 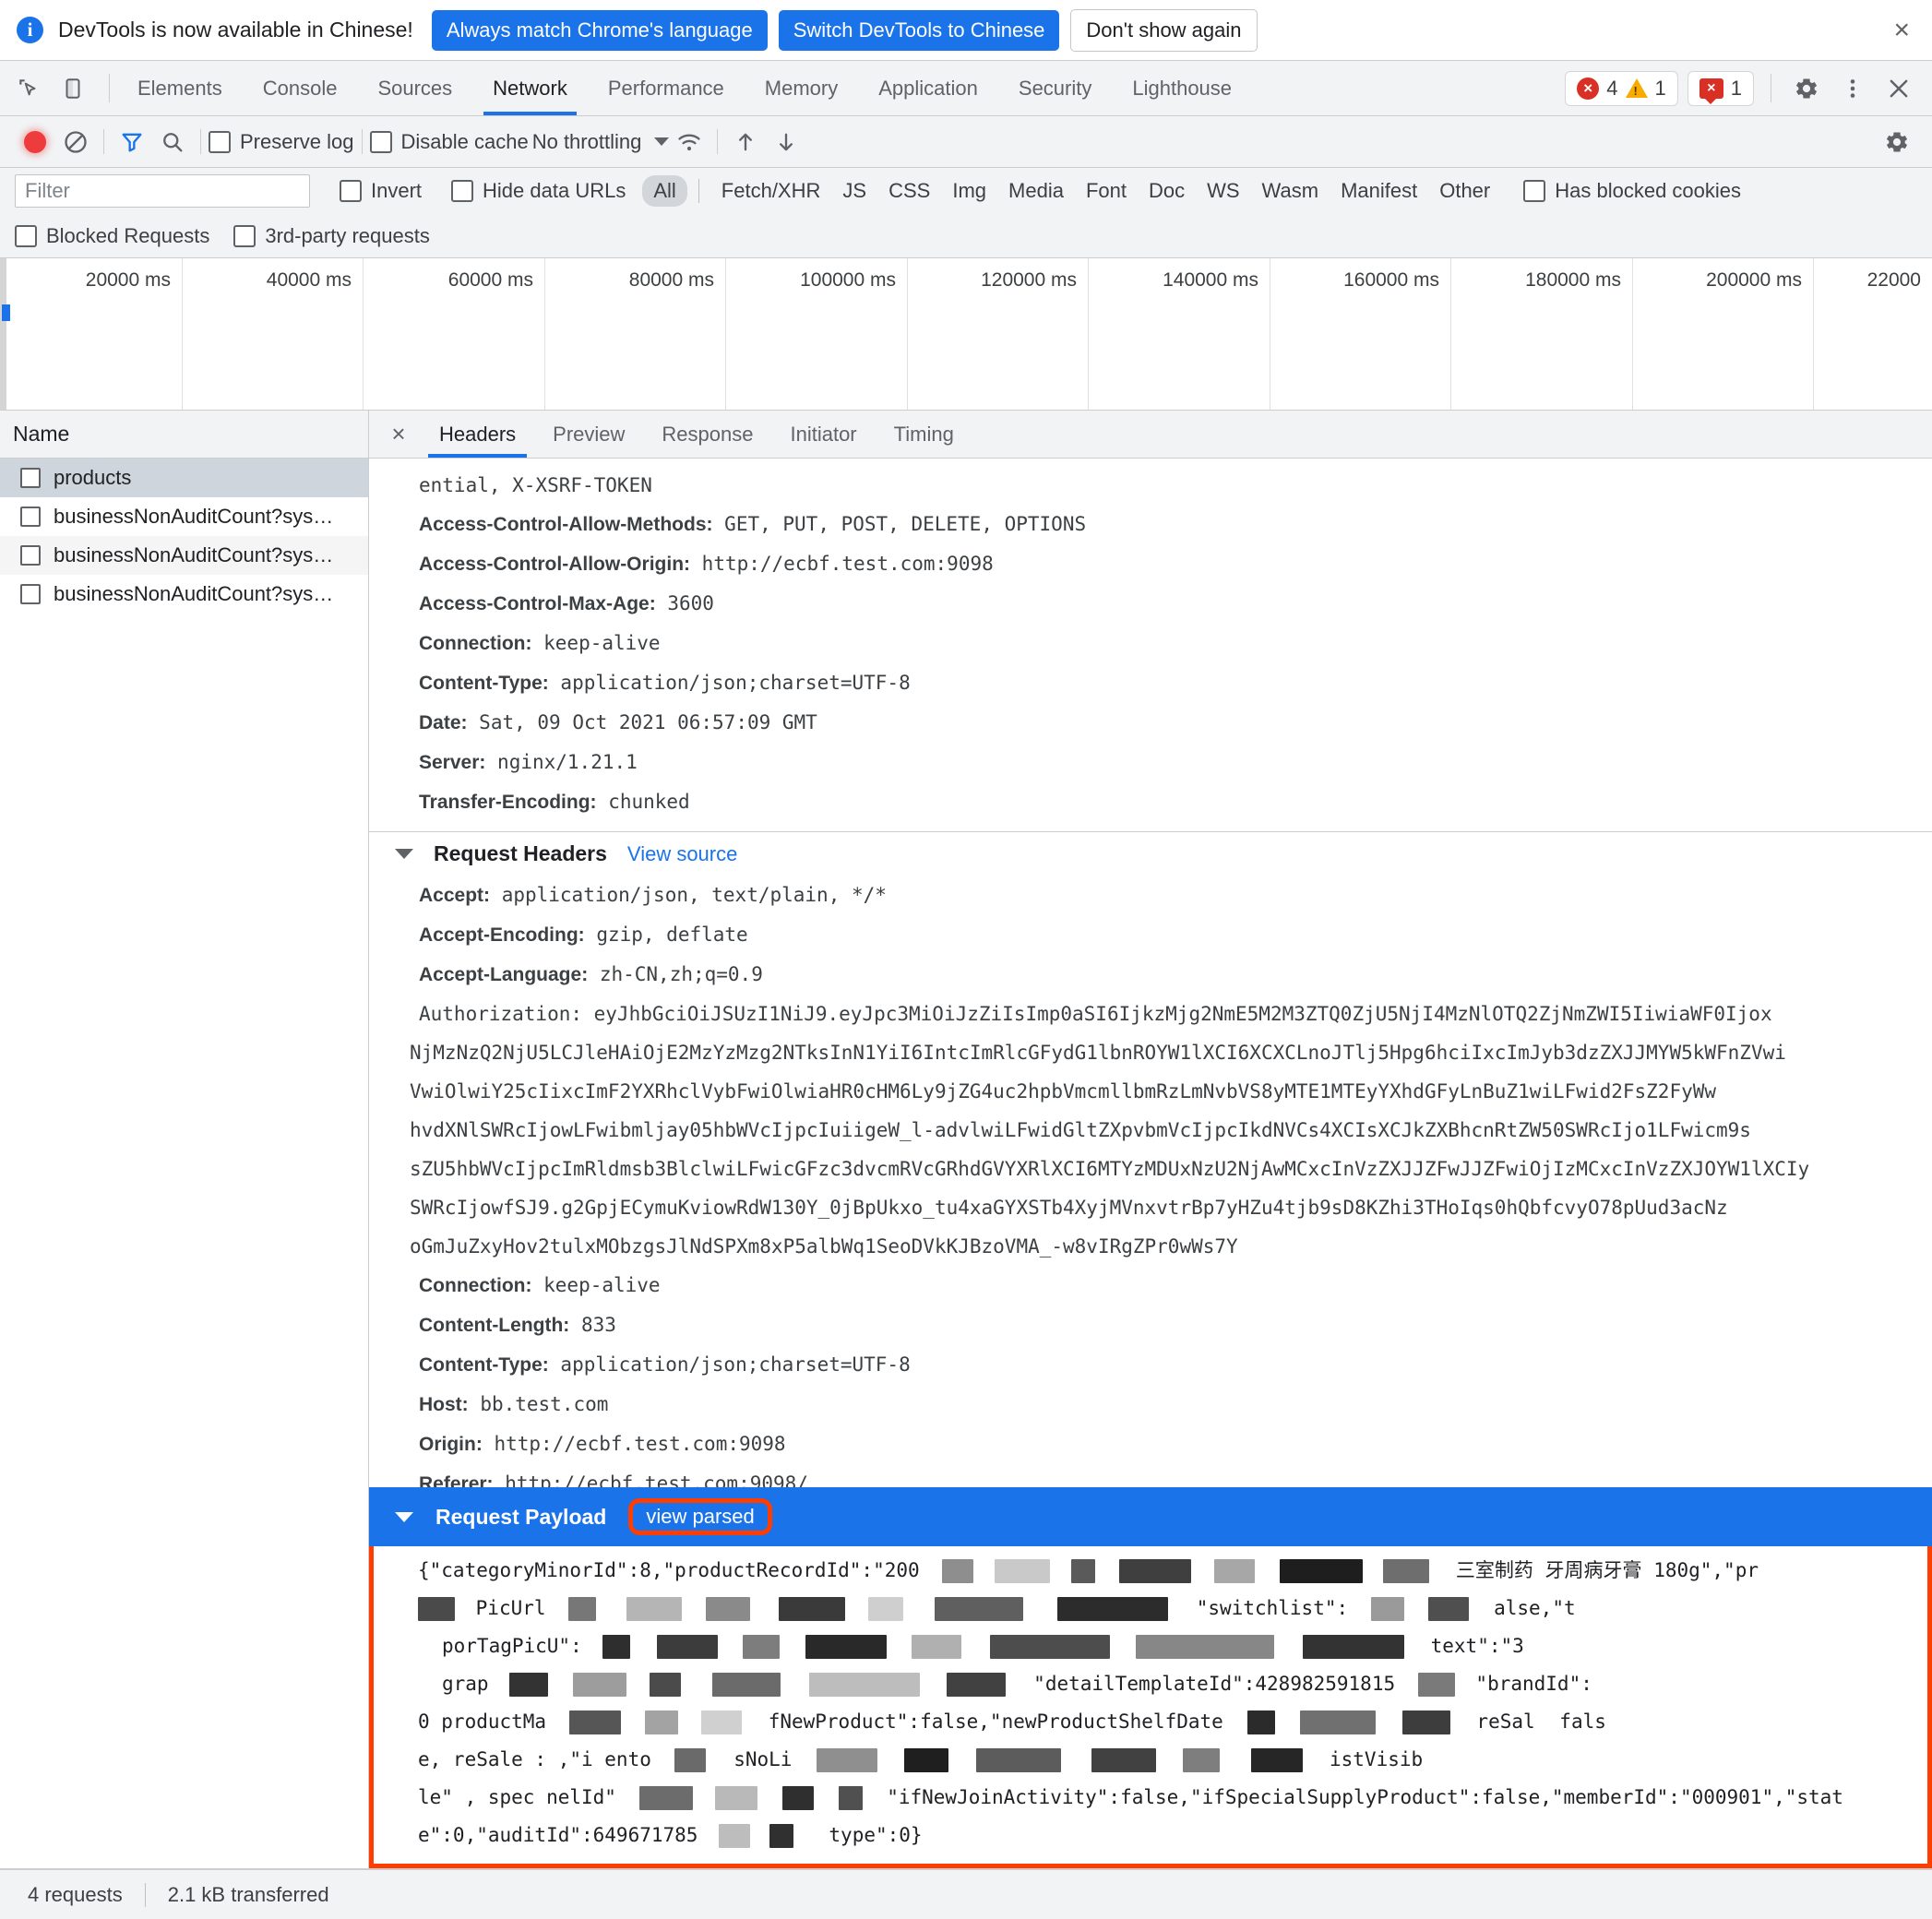 I want to click on close-detail-icon: ×, so click(x=398, y=435).